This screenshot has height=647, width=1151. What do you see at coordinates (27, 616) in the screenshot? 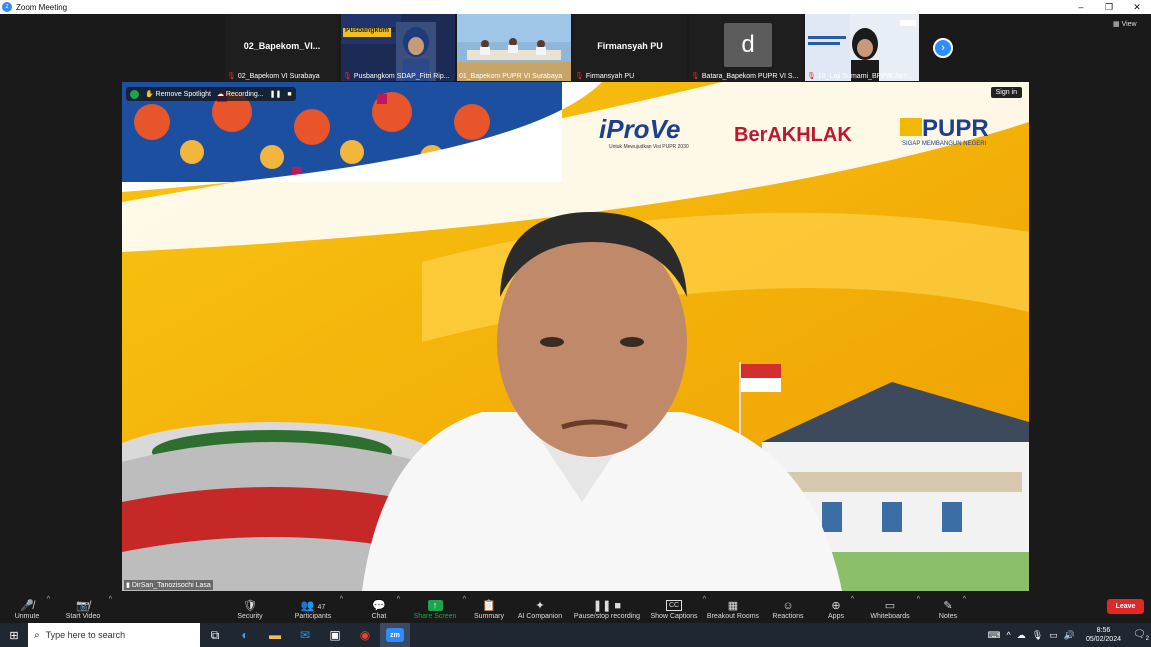
I see `unmute-label: Unmute` at bounding box center [27, 616].